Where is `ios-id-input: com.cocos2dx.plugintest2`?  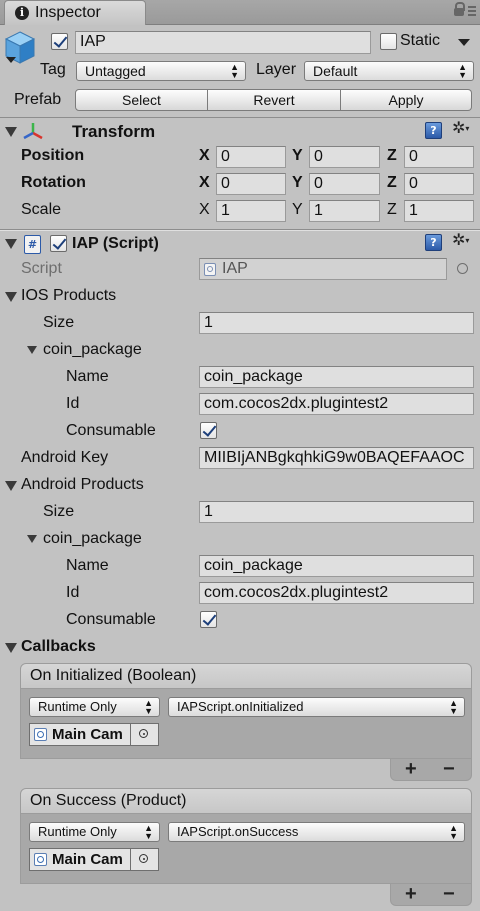 ios-id-input: com.cocos2dx.plugintest2 is located at coordinates (336, 404).